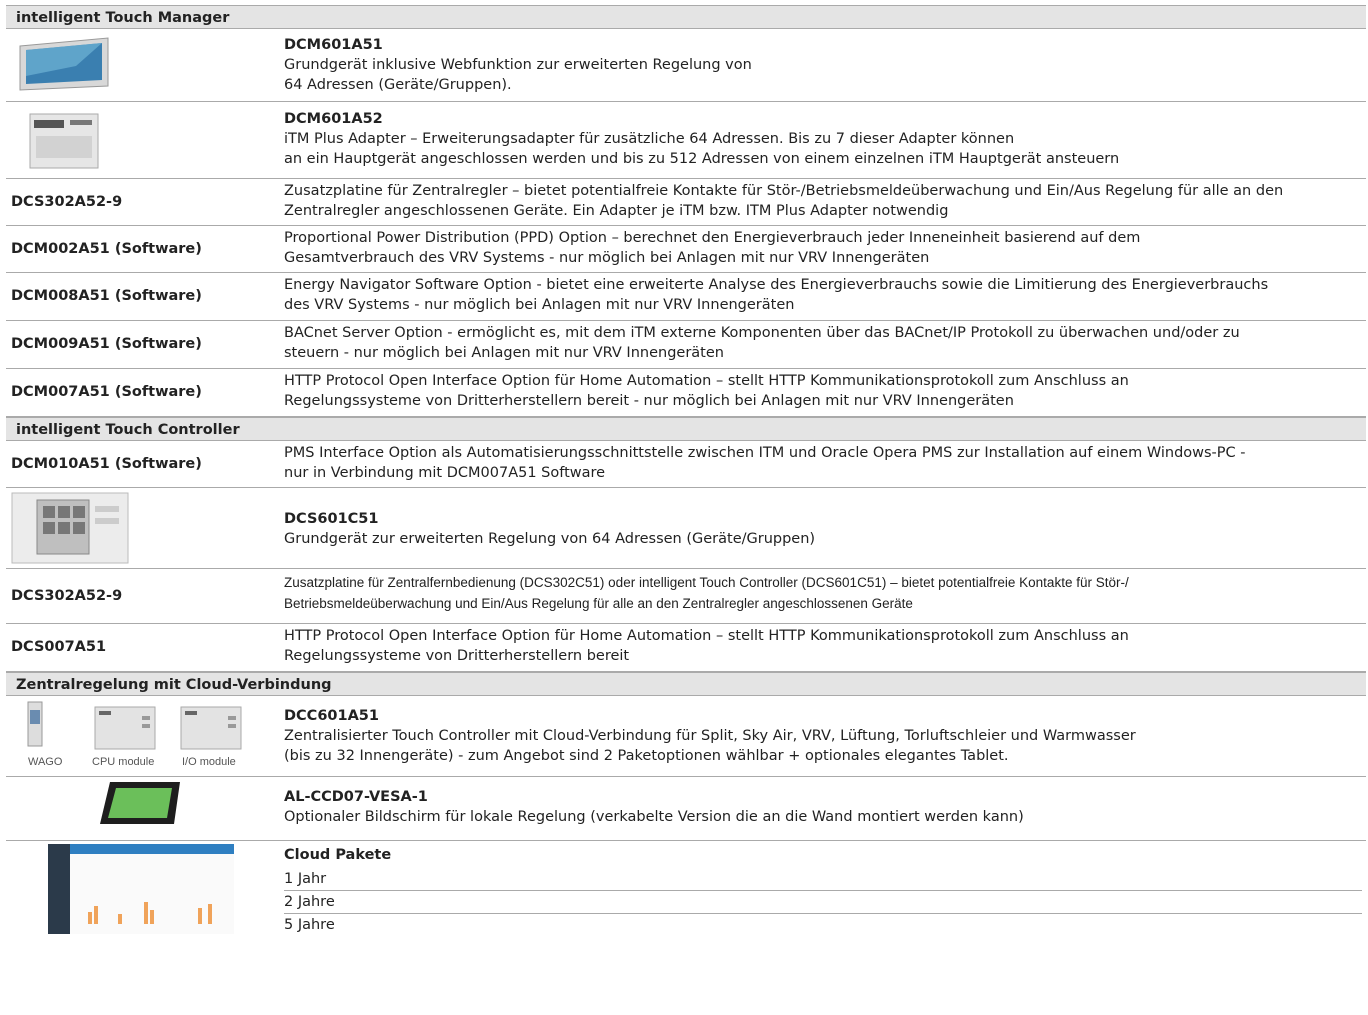 The height and width of the screenshot is (1015, 1368). What do you see at coordinates (209, 762) in the screenshot?
I see `image-caption: I/O module` at bounding box center [209, 762].